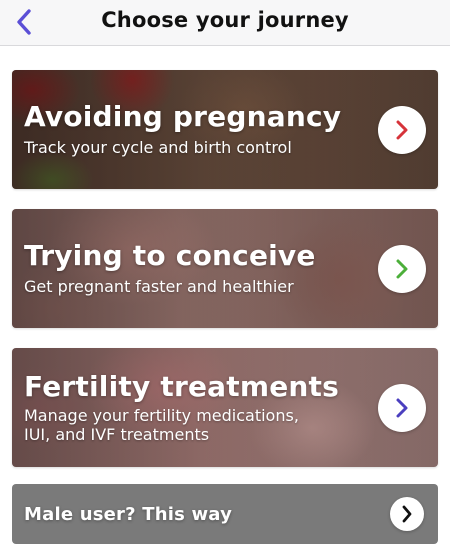 This screenshot has width=450, height=548. I want to click on male-user-card: Male user? This way, so click(225, 514).